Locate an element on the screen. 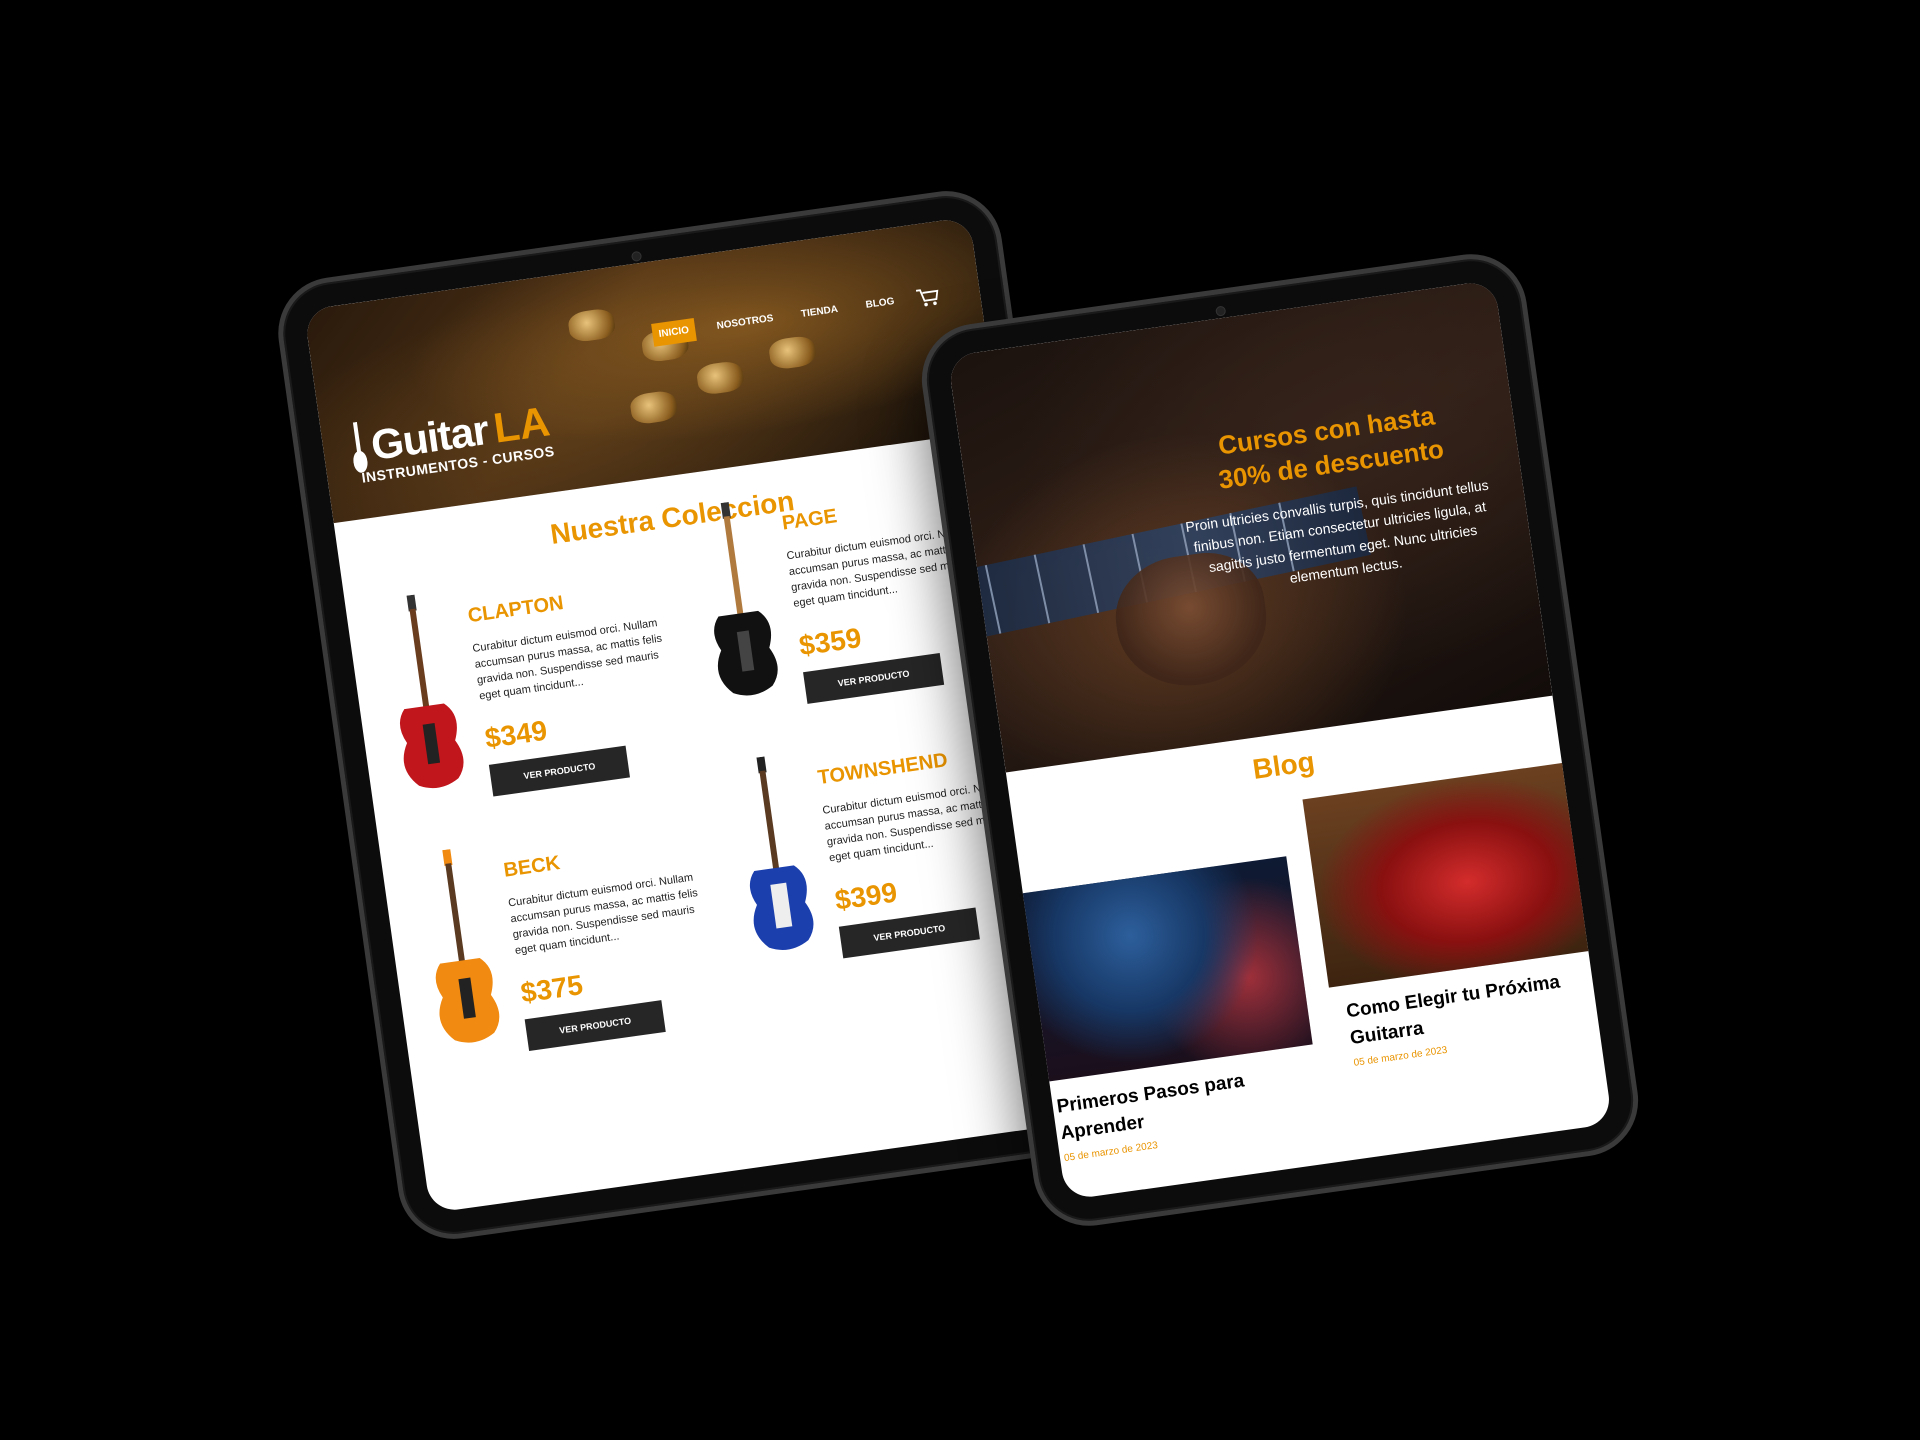  nav-tienda: TIENDA is located at coordinates (820, 312).